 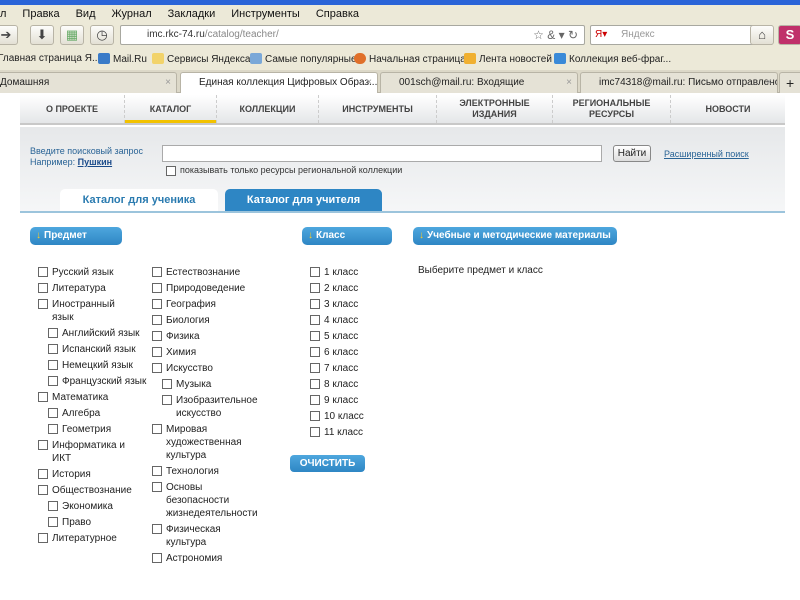 I want to click on subject-option: Иностранный язык, so click(x=86, y=310).